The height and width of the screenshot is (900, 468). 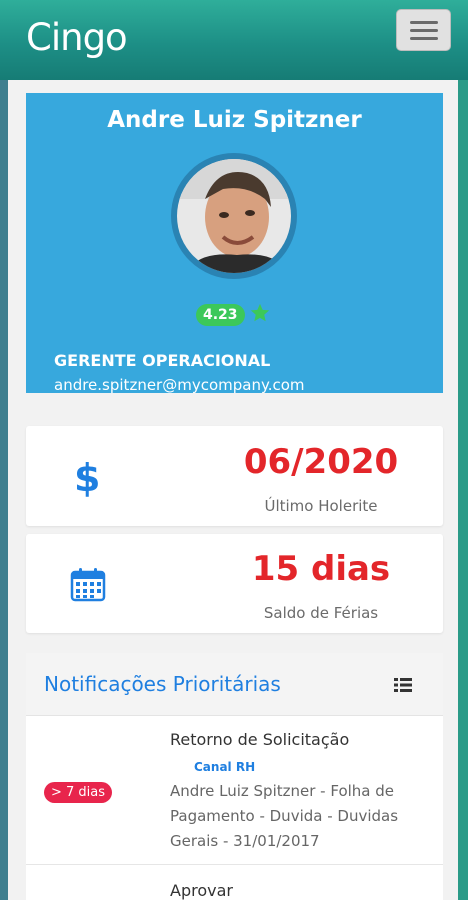 What do you see at coordinates (225, 767) in the screenshot?
I see `notification-channel: Canal RH` at bounding box center [225, 767].